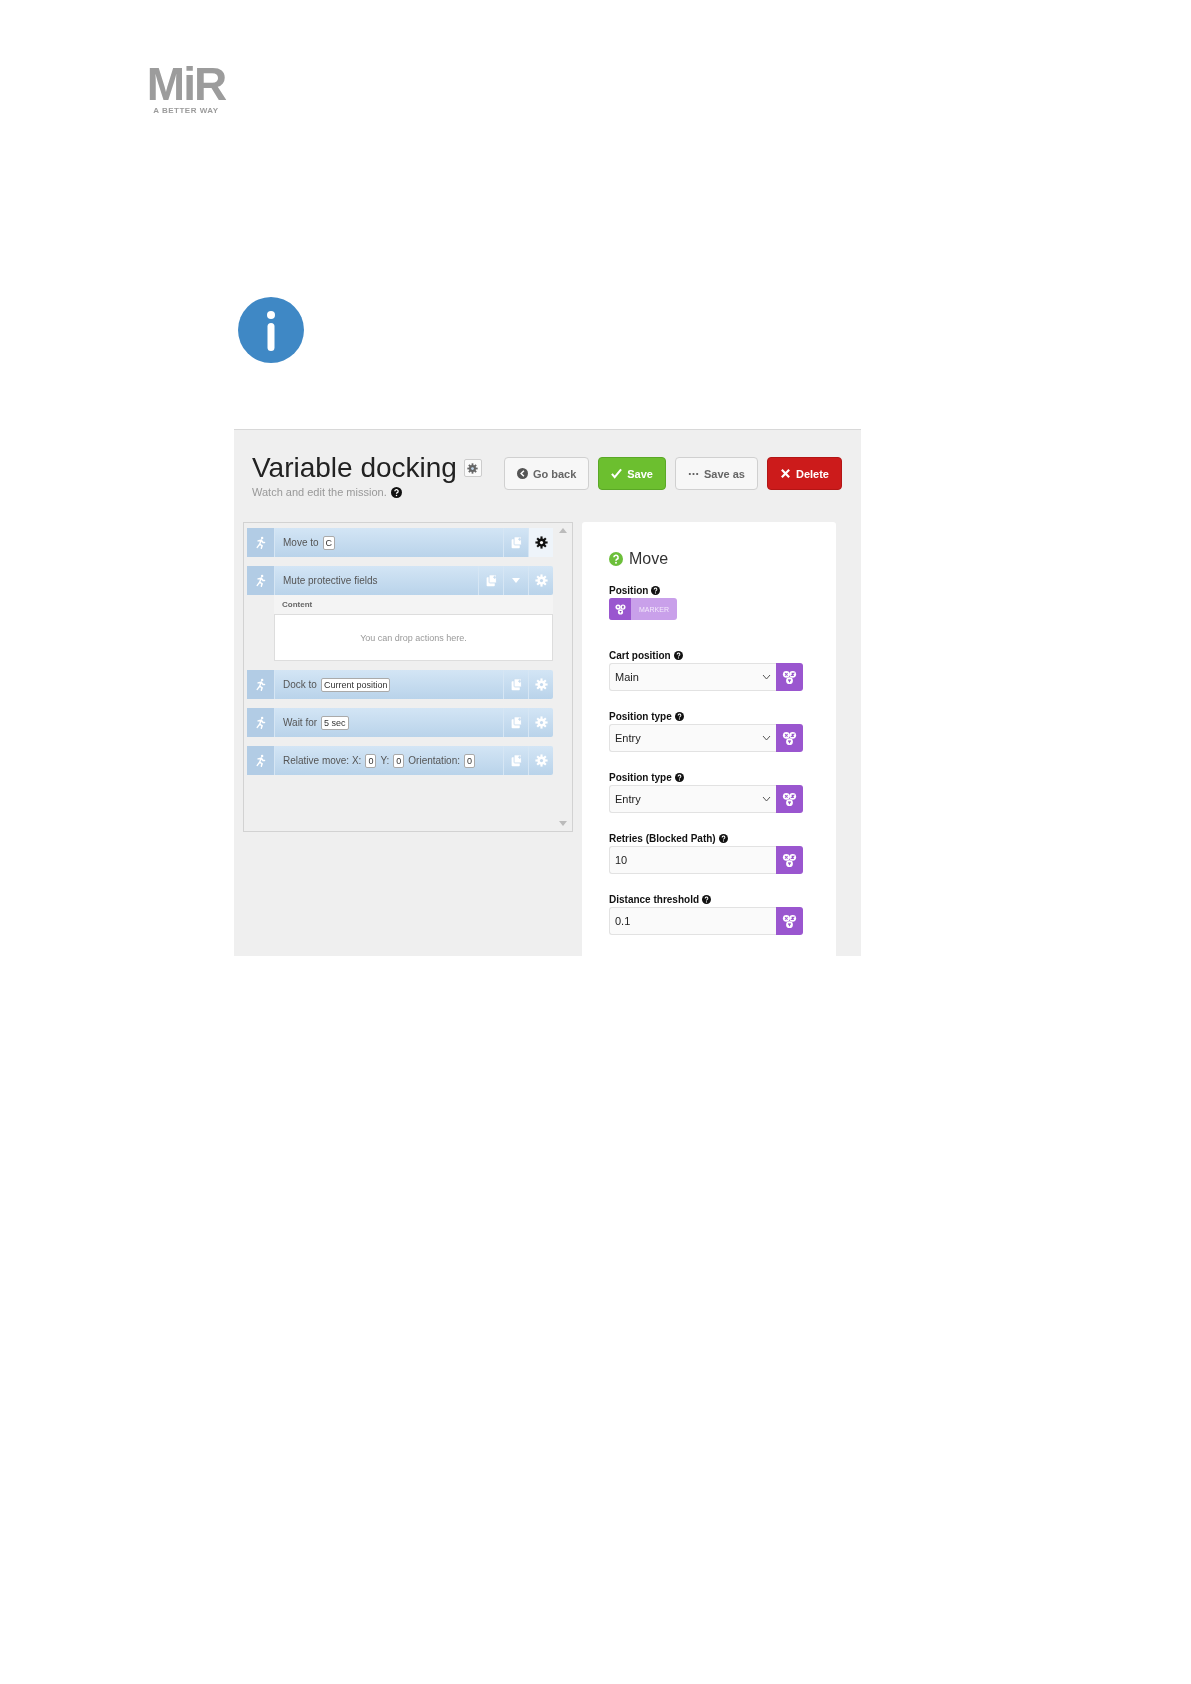 The width and height of the screenshot is (1191, 1684). What do you see at coordinates (322, 760) in the screenshot?
I see `action-label: Relative move: X:` at bounding box center [322, 760].